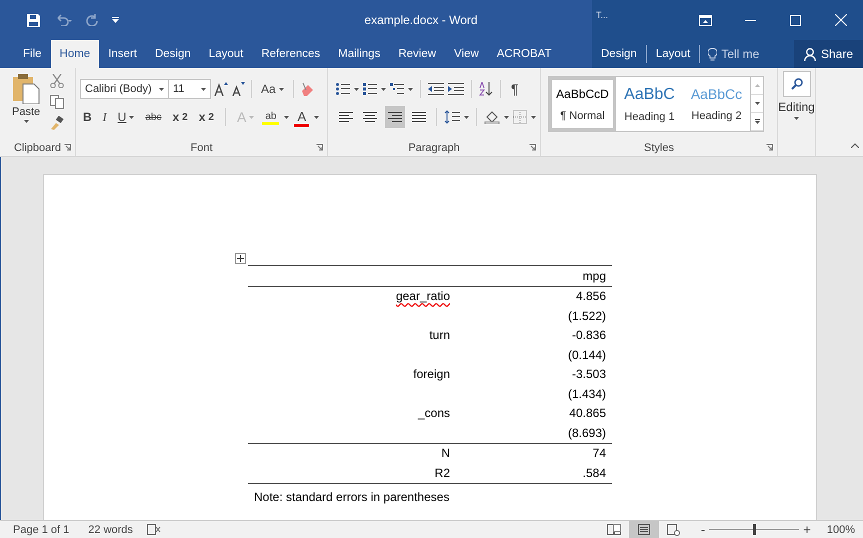 The width and height of the screenshot is (863, 538). What do you see at coordinates (26, 105) in the screenshot?
I see `paste-button: Paste` at bounding box center [26, 105].